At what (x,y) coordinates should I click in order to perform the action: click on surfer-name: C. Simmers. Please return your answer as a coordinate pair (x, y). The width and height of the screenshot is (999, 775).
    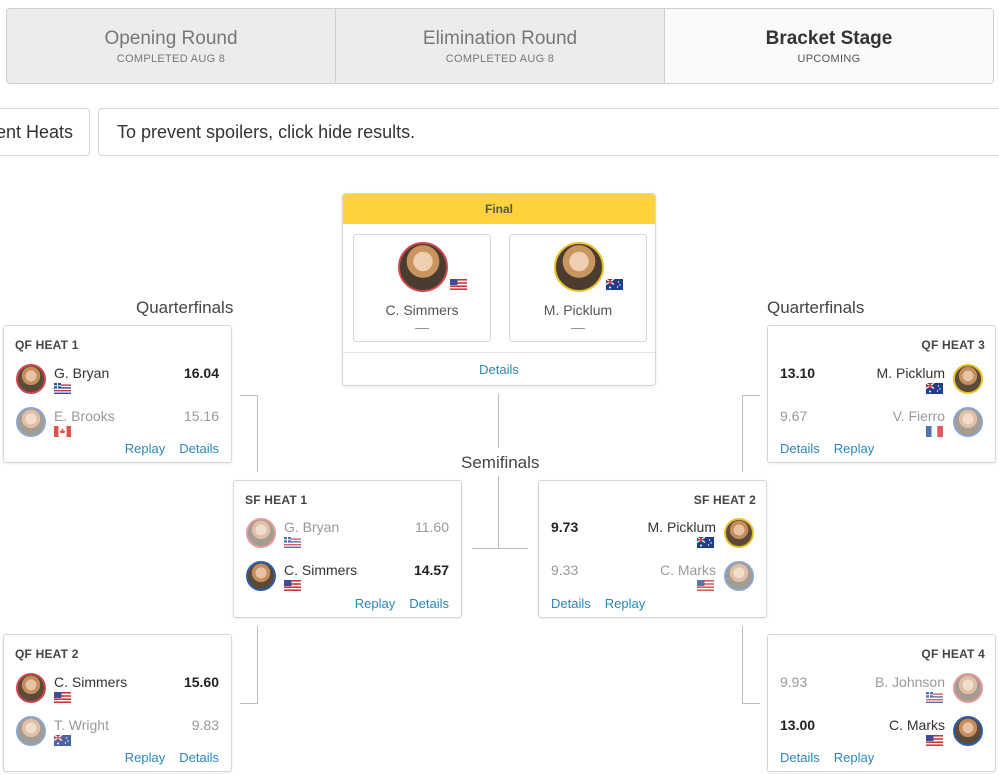
    Looking at the image, I should click on (91, 682).